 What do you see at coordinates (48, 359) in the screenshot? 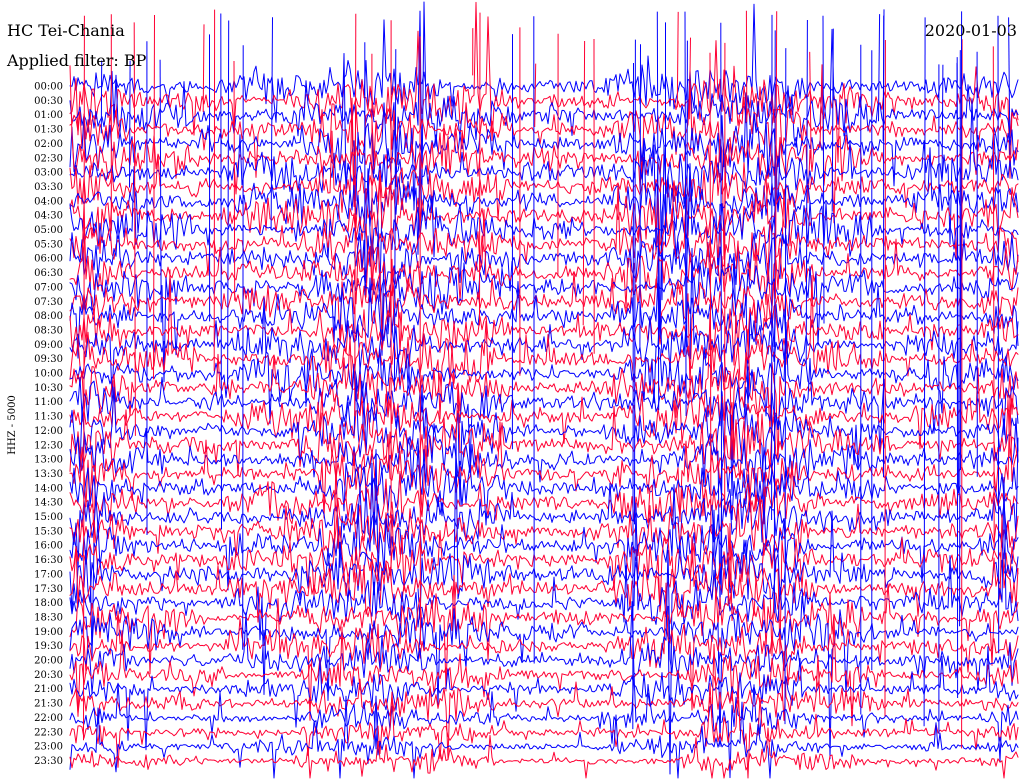
I see `time-tick-label: 09:30` at bounding box center [48, 359].